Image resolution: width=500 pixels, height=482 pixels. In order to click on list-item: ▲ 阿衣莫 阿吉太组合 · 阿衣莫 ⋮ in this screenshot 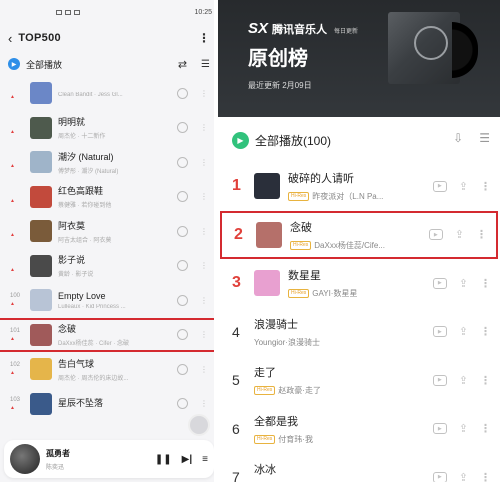, I will do `click(109, 231)`.